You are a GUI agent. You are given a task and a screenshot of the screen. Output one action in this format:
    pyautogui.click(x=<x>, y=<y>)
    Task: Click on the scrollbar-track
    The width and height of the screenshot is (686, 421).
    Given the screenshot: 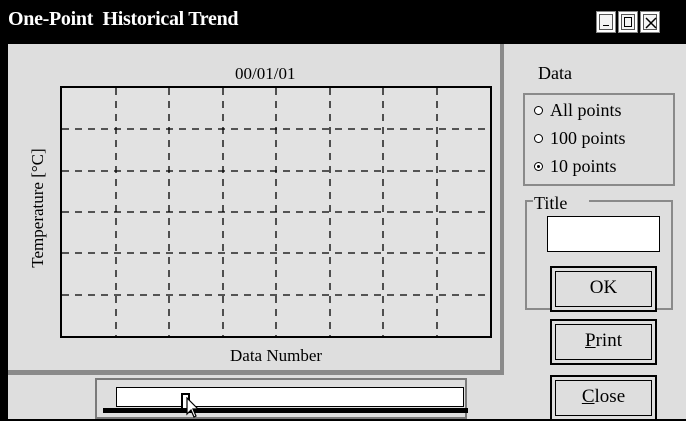 What is the action you would take?
    pyautogui.click(x=290, y=397)
    